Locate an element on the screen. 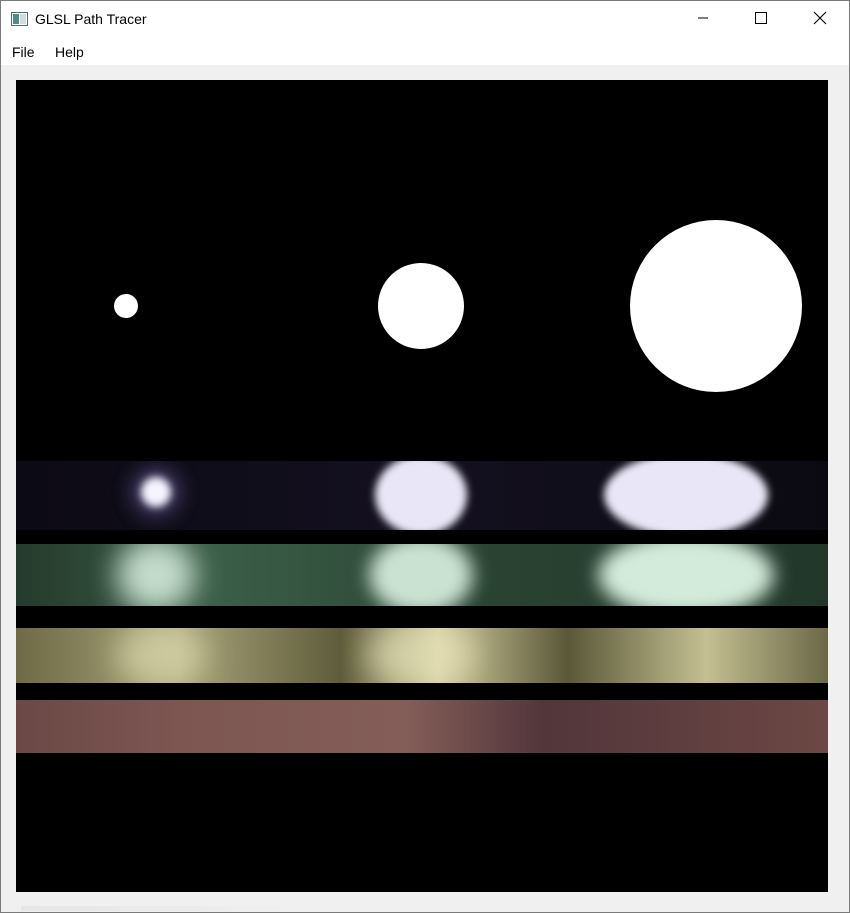 The height and width of the screenshot is (913, 850). close-icon is located at coordinates (820, 20).